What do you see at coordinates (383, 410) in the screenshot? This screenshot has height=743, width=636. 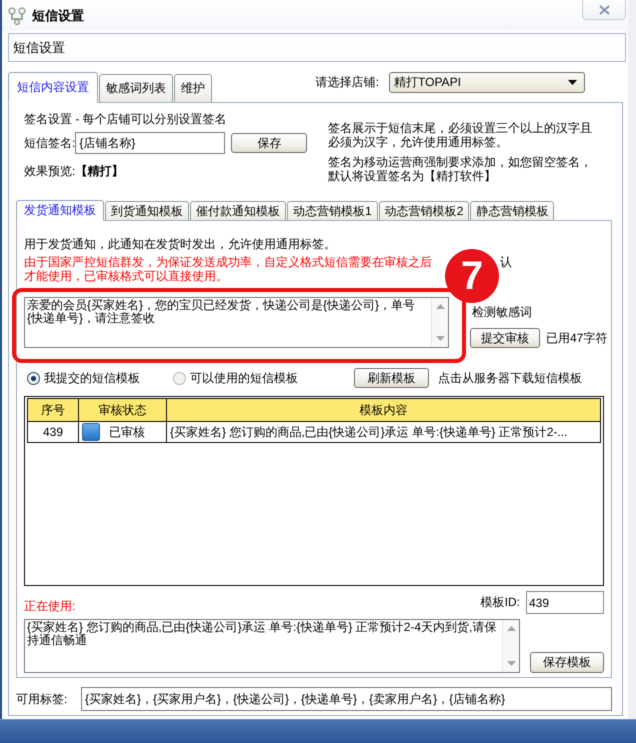 I see `column-header: 模板内容` at bounding box center [383, 410].